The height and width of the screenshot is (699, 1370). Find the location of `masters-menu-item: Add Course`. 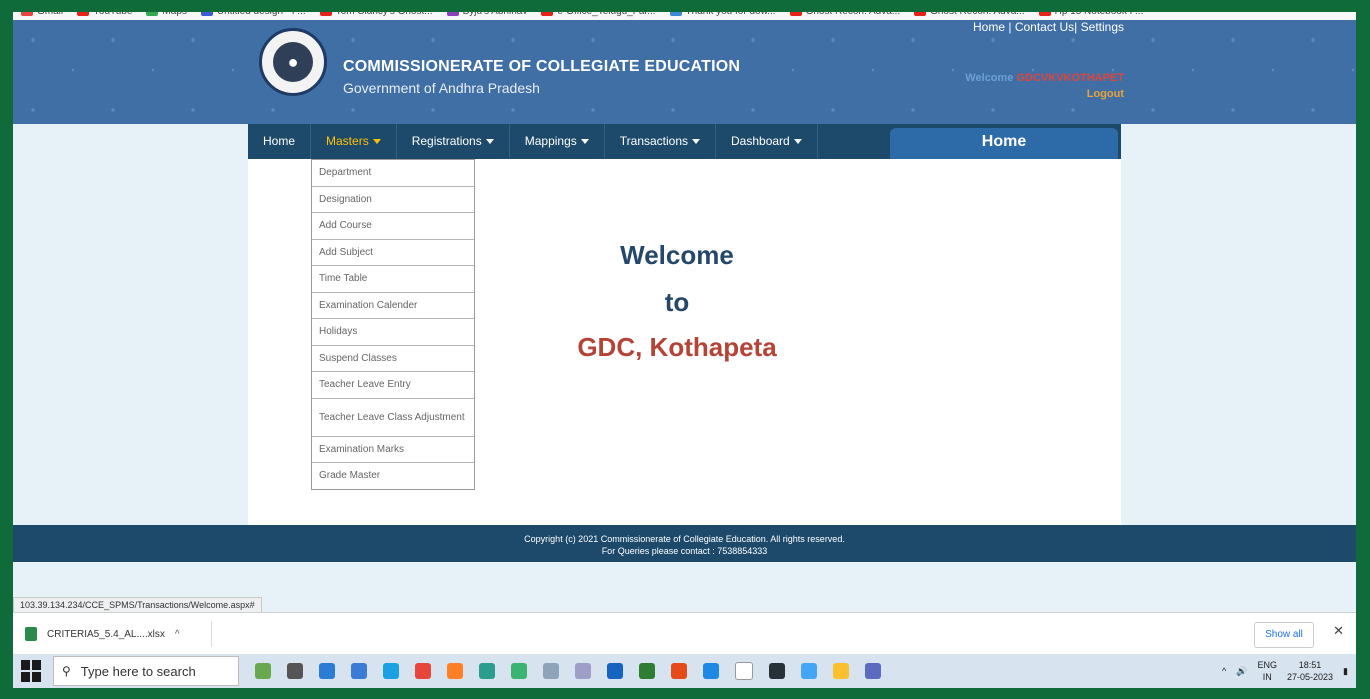

masters-menu-item: Add Course is located at coordinates (393, 226).